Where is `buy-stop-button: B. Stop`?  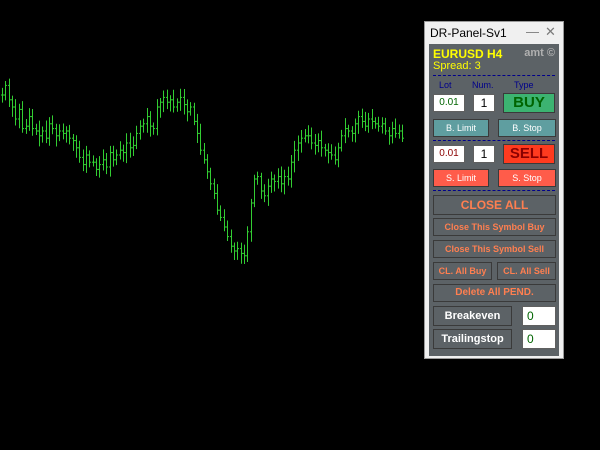 buy-stop-button: B. Stop is located at coordinates (527, 128).